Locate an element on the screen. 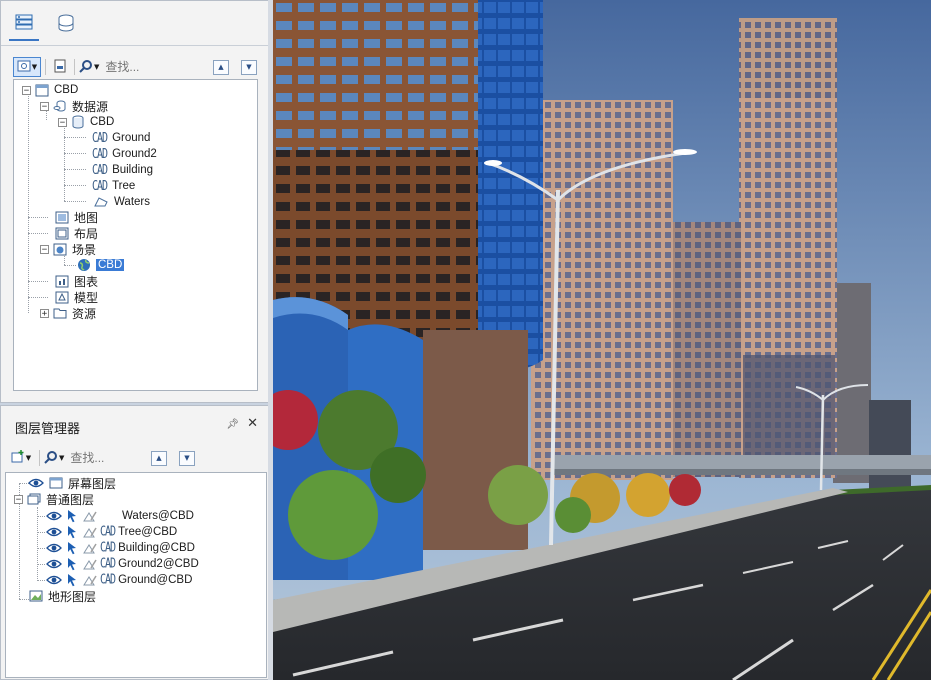  layer-manager-panel: 图层管理器 📌︎ ✕ ▼ ▼ ▲ ▼ 屏幕图层 − is located at coordinates (135, 542).